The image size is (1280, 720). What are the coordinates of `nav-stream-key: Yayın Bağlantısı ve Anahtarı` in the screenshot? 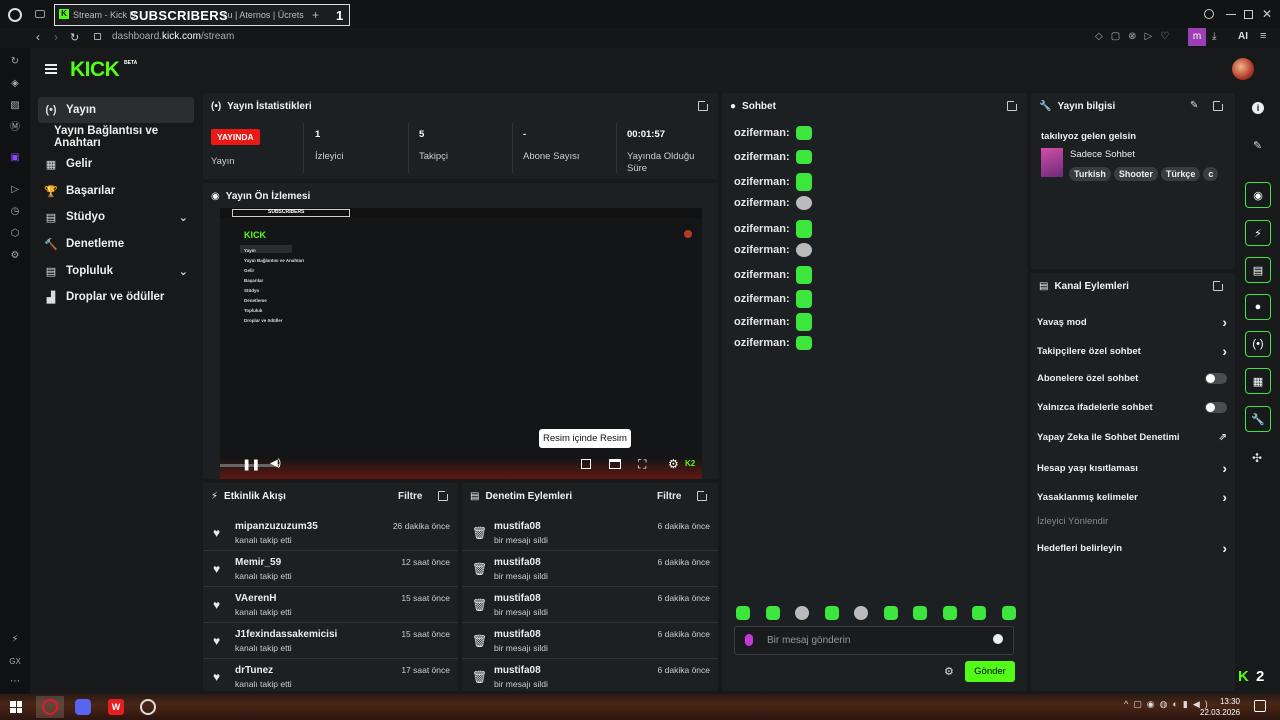 It's located at (119, 137).